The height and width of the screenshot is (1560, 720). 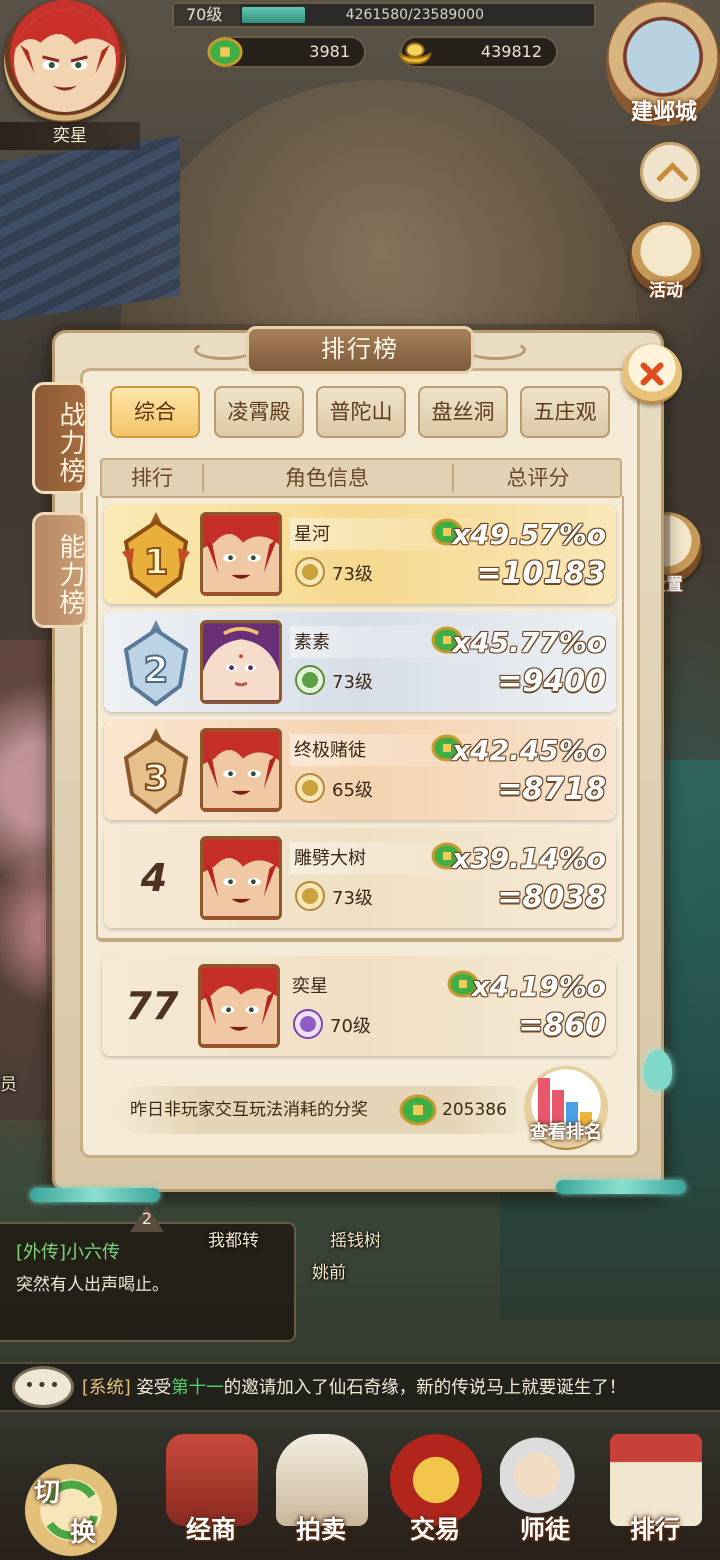 I want to click on tab-wuzhuang: 五庄观, so click(x=565, y=412).